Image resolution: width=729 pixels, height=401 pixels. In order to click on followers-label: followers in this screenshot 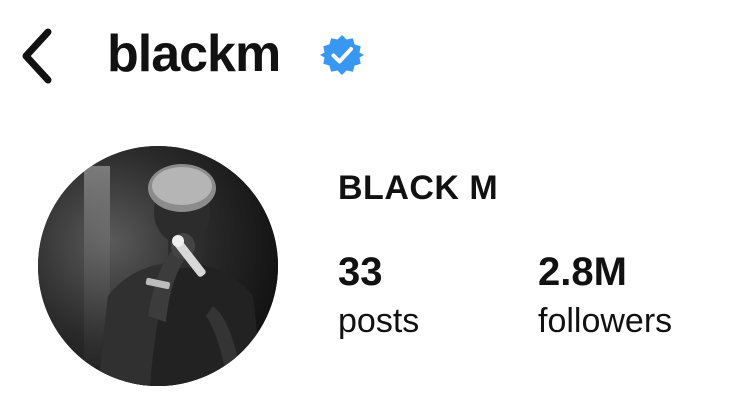, I will do `click(605, 321)`.